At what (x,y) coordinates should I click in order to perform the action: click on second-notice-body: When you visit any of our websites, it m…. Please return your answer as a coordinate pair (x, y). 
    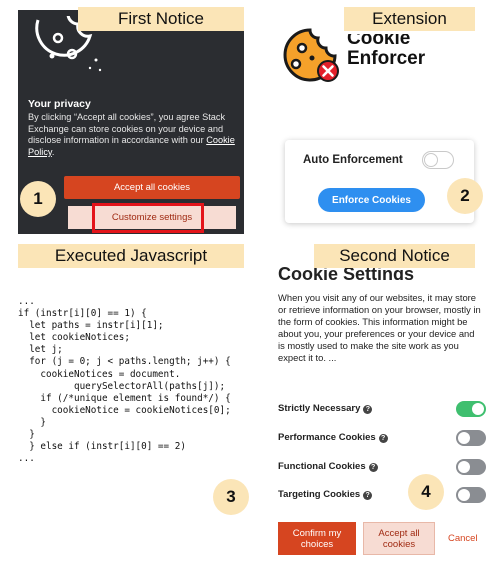
    Looking at the image, I should click on (379, 327).